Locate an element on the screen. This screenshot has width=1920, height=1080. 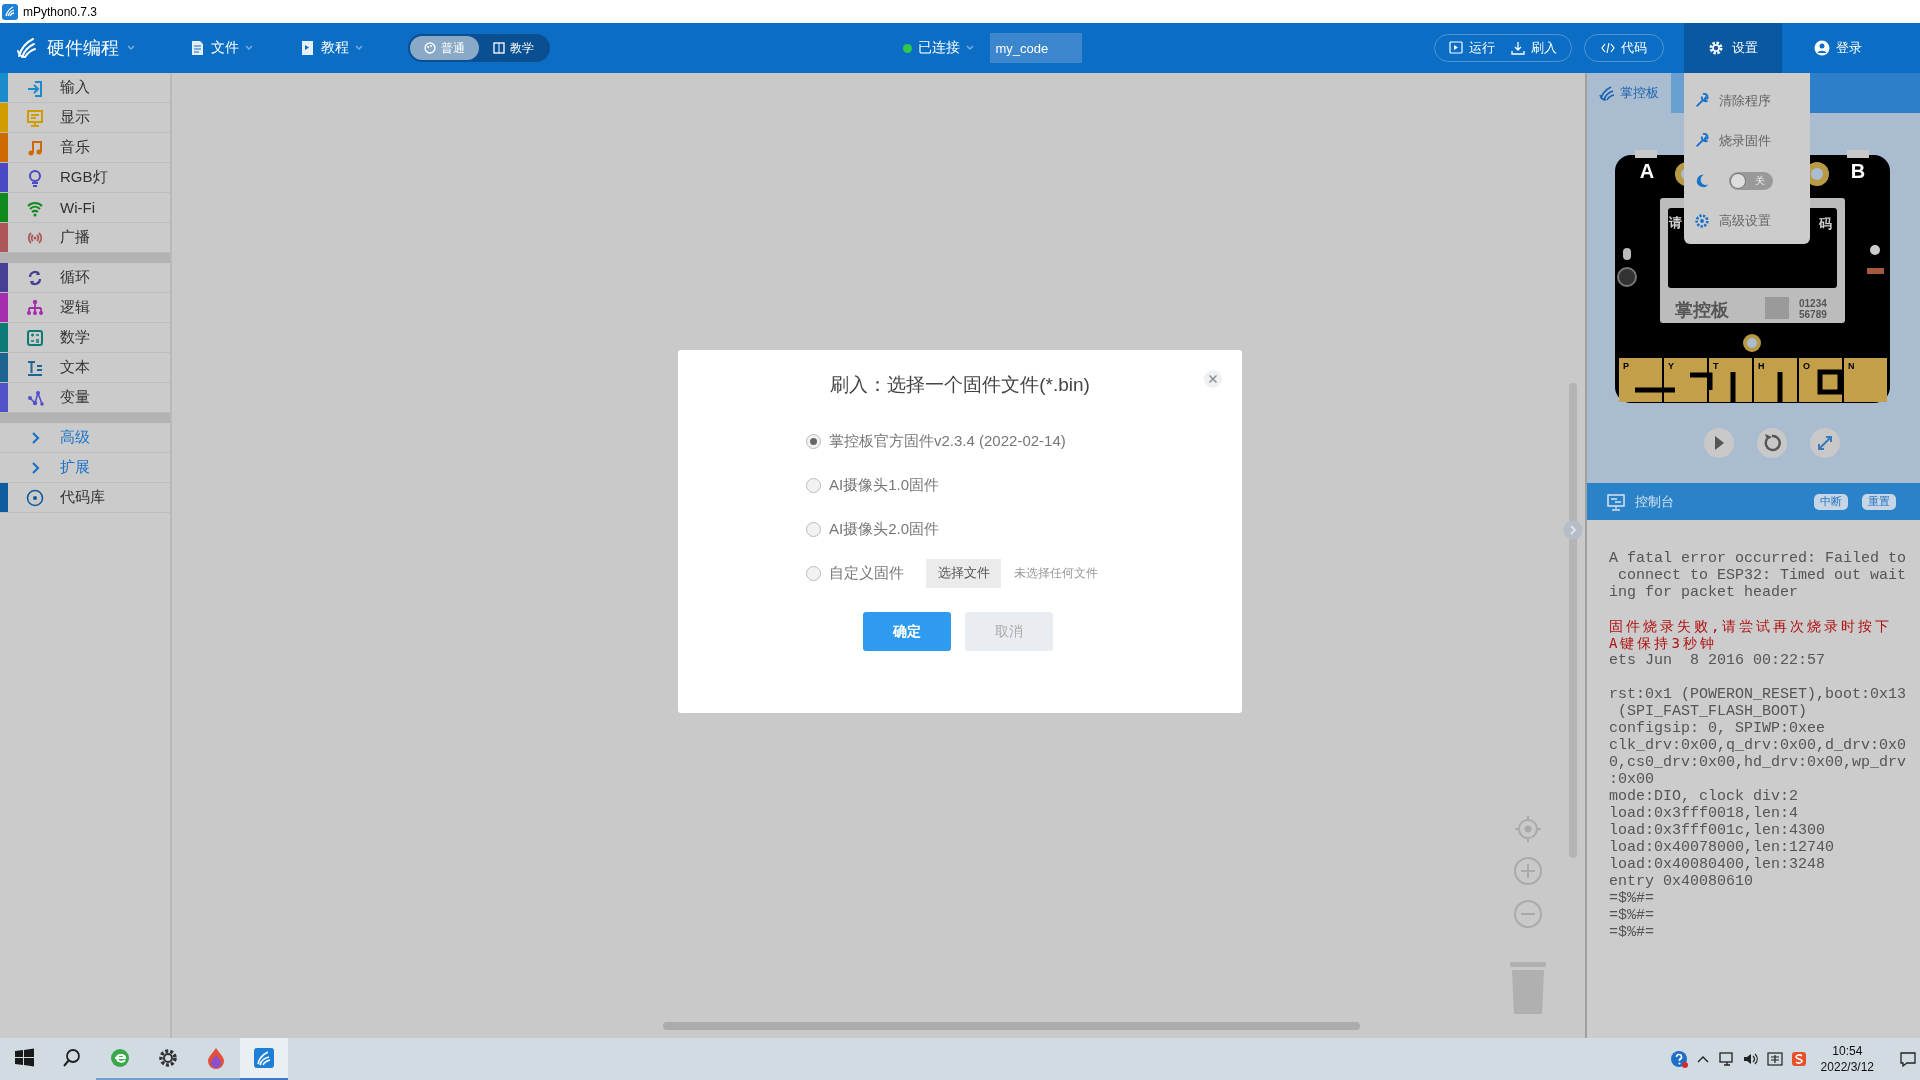
console-title: 控制台 is located at coordinates (1654, 501).